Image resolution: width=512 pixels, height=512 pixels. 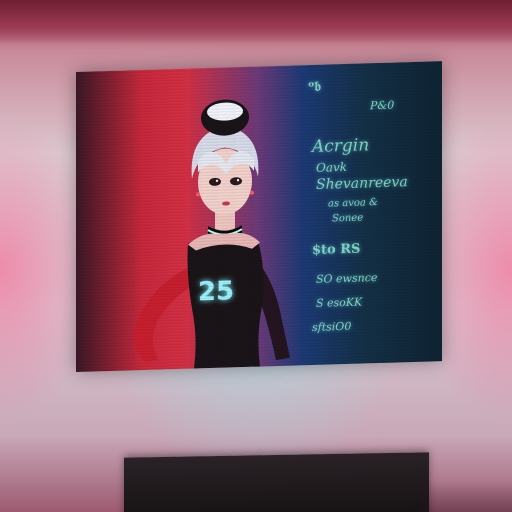 What do you see at coordinates (198, 194) in the screenshot?
I see `left-earring` at bounding box center [198, 194].